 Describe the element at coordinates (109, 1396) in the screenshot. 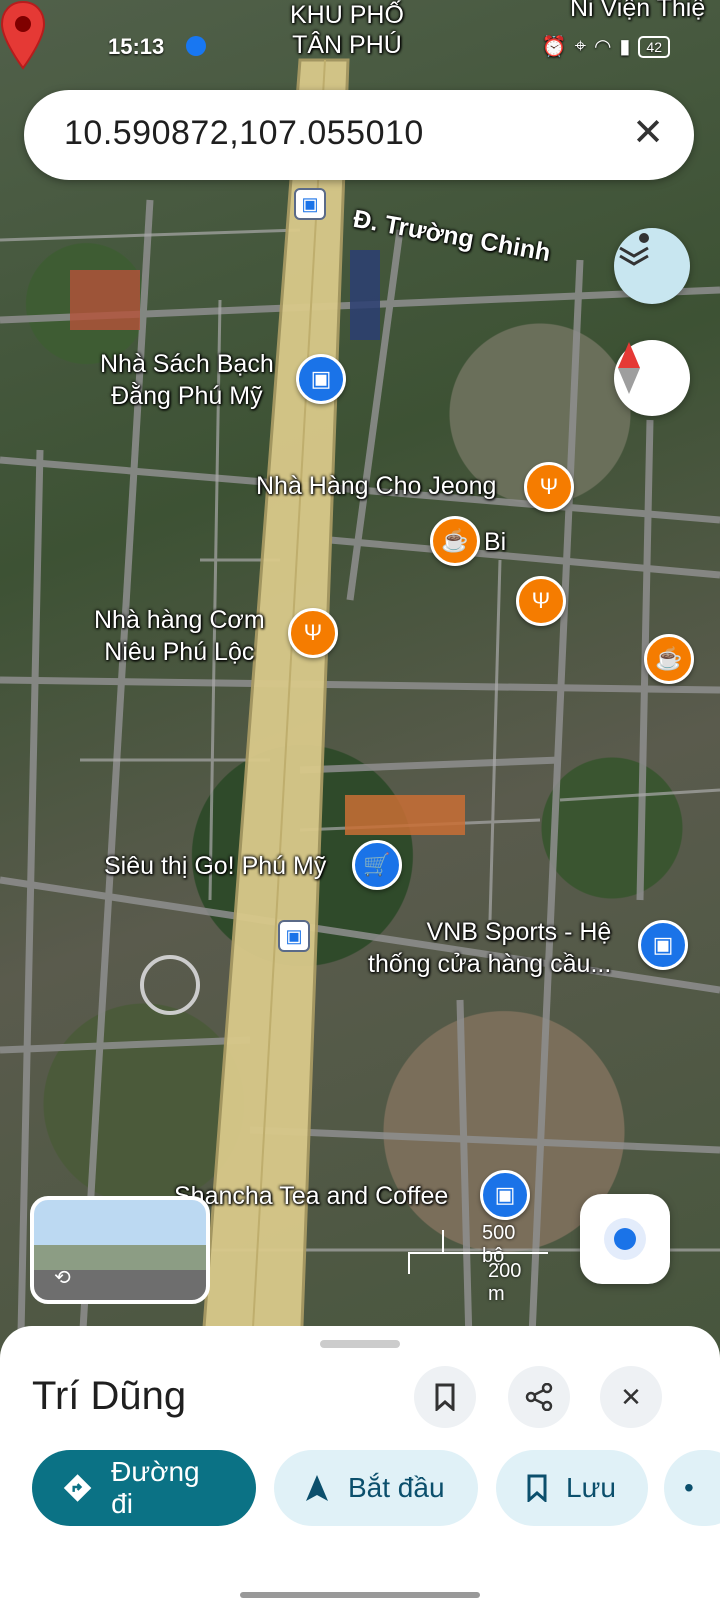

I see `place-title: Trí Dũng` at that location.